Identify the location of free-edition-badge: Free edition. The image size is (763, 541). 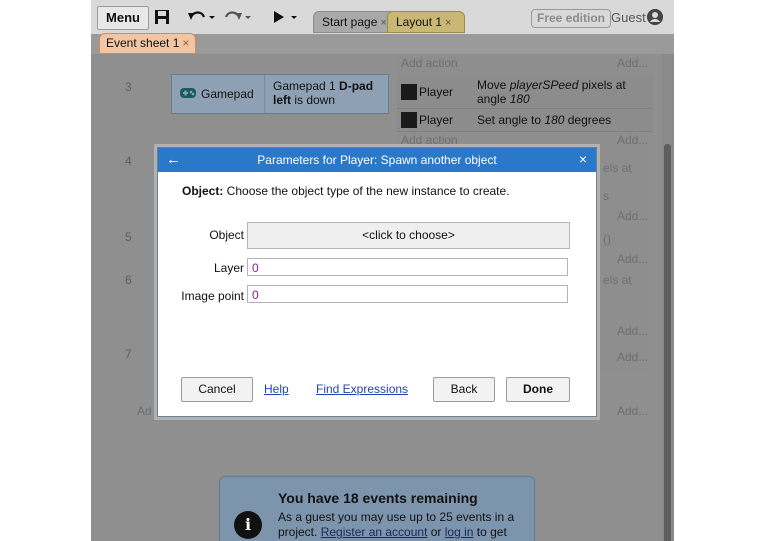
(571, 18).